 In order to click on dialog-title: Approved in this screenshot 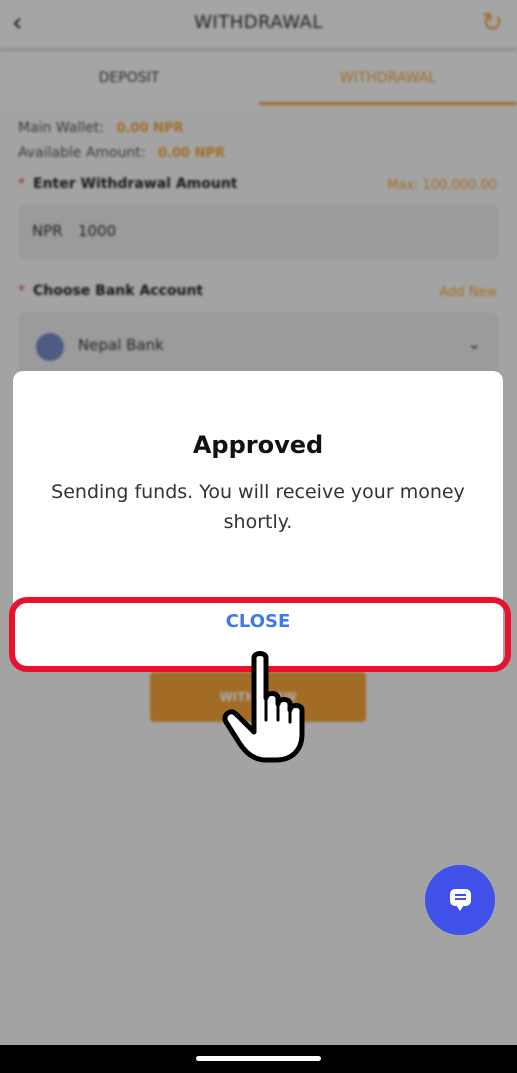, I will do `click(258, 445)`.